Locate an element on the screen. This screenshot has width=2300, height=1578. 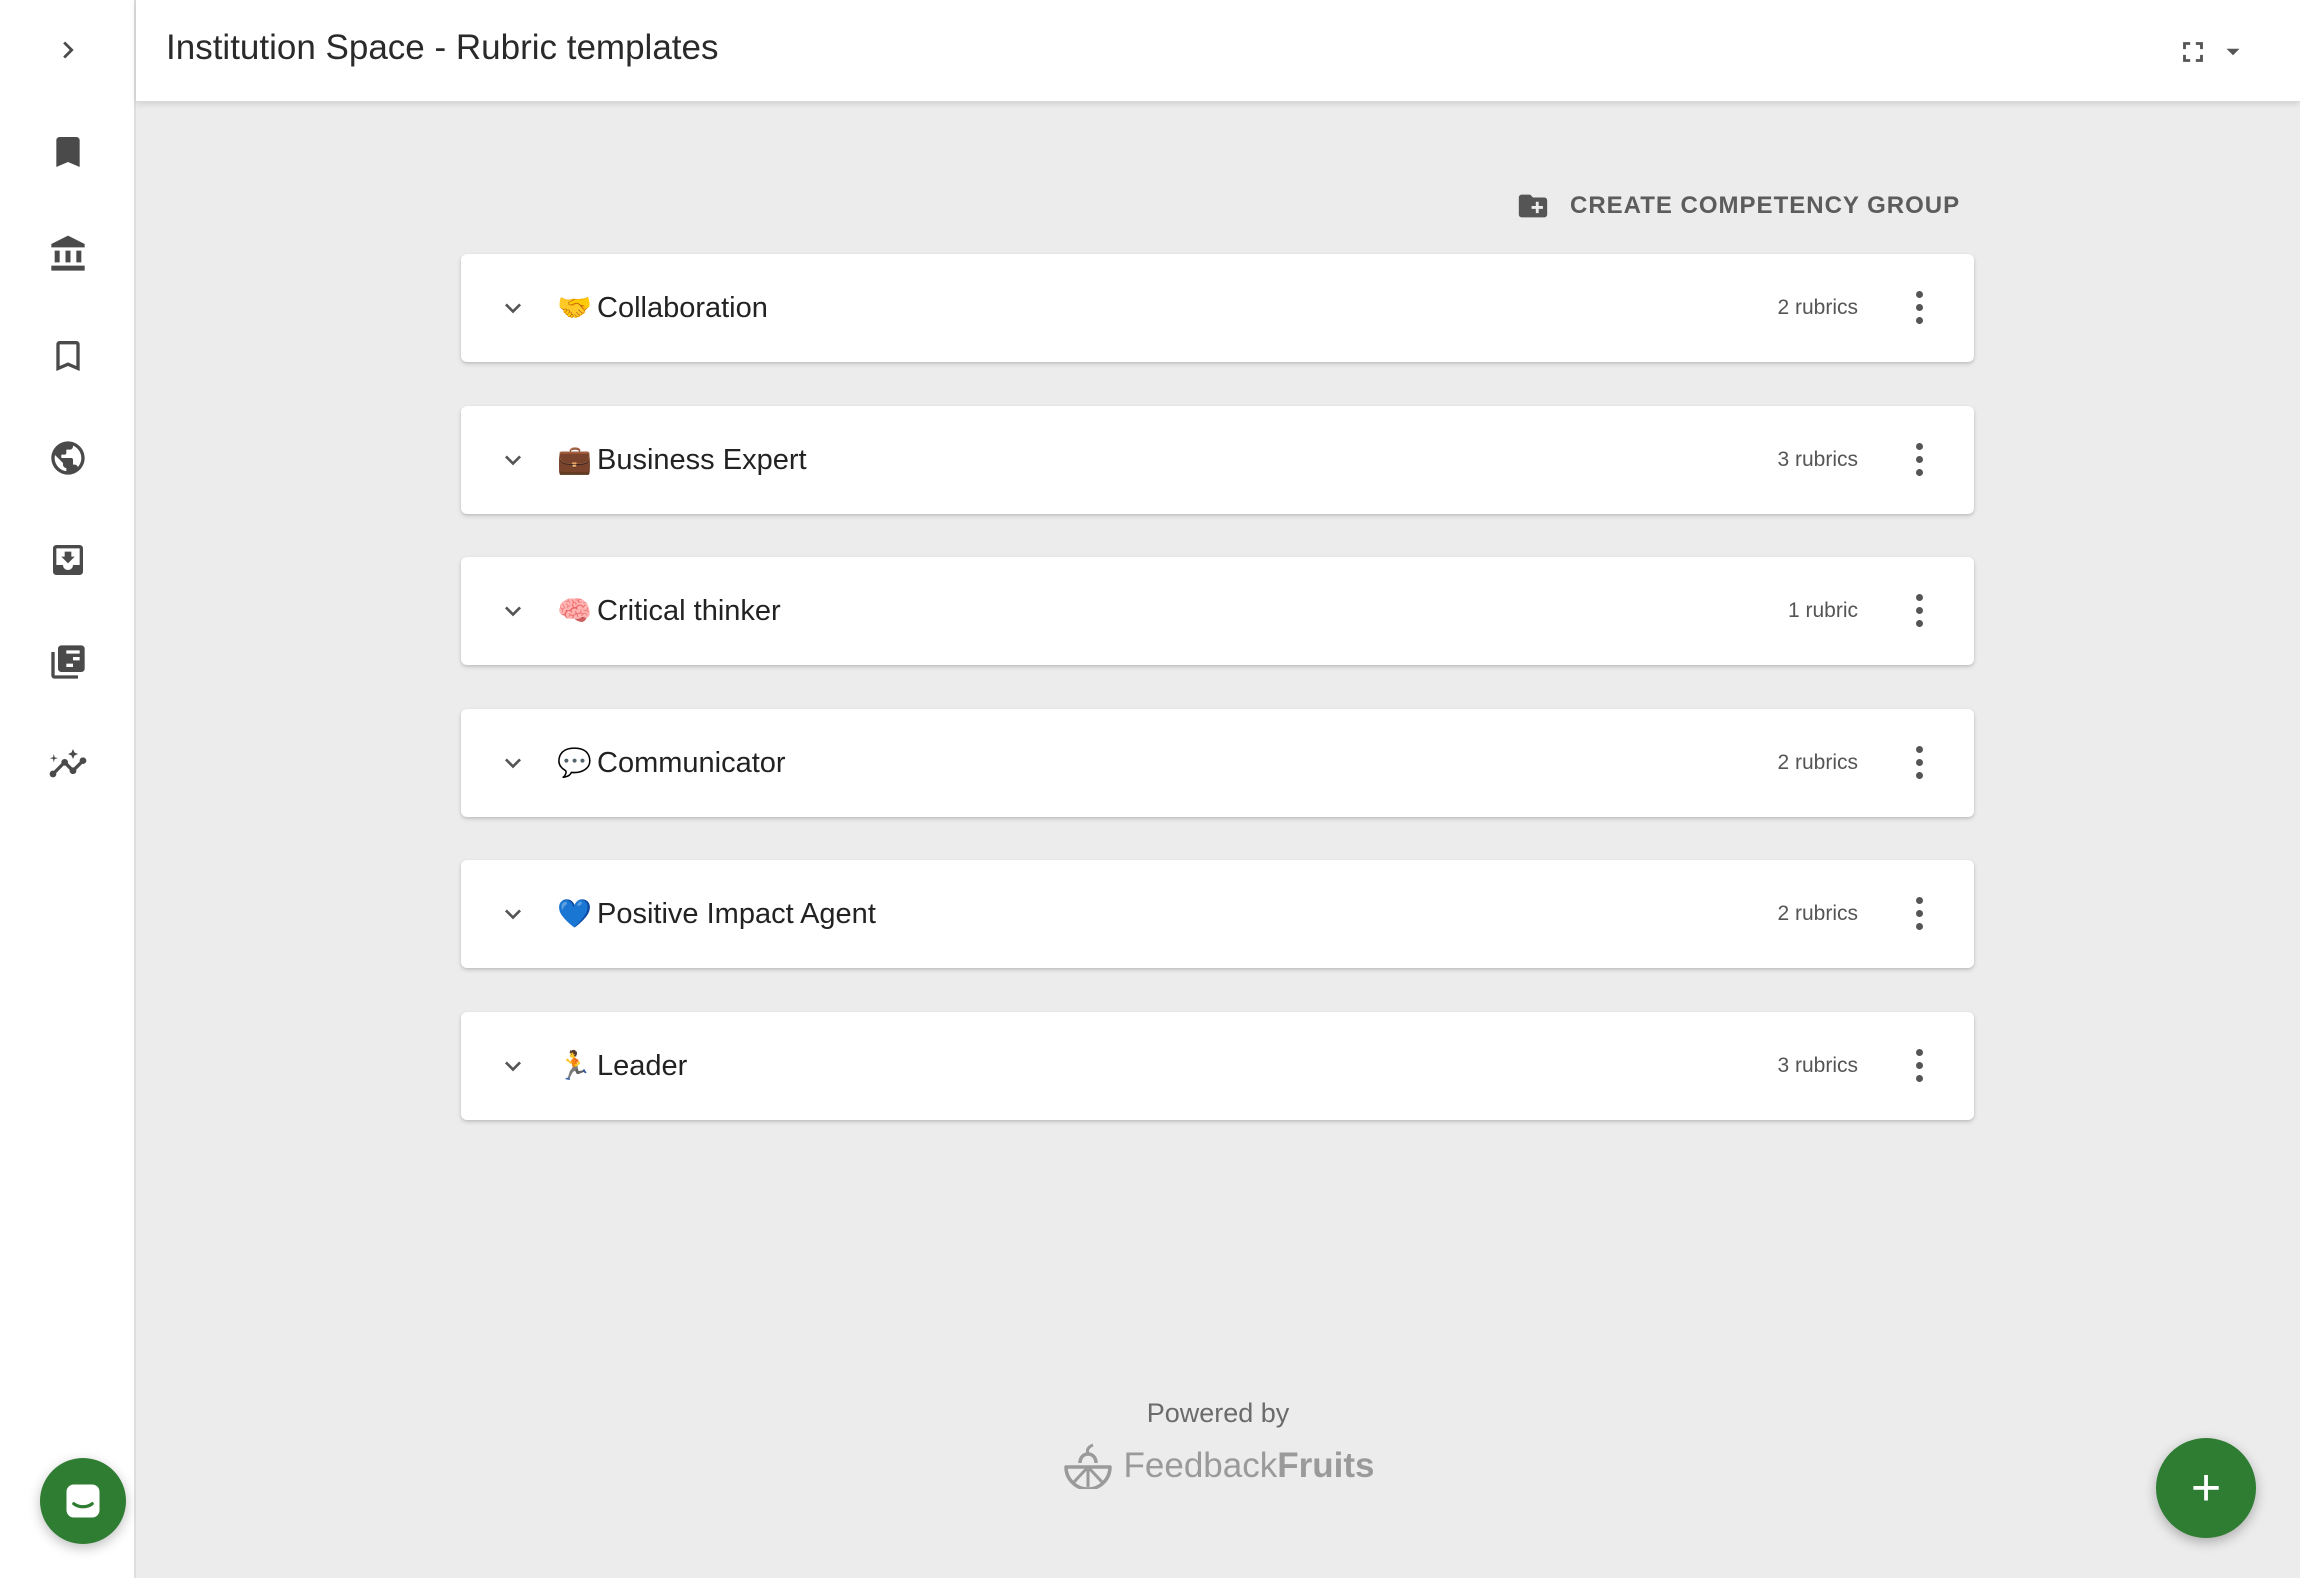
brand-name-light: Feedback is located at coordinates (1200, 1465).